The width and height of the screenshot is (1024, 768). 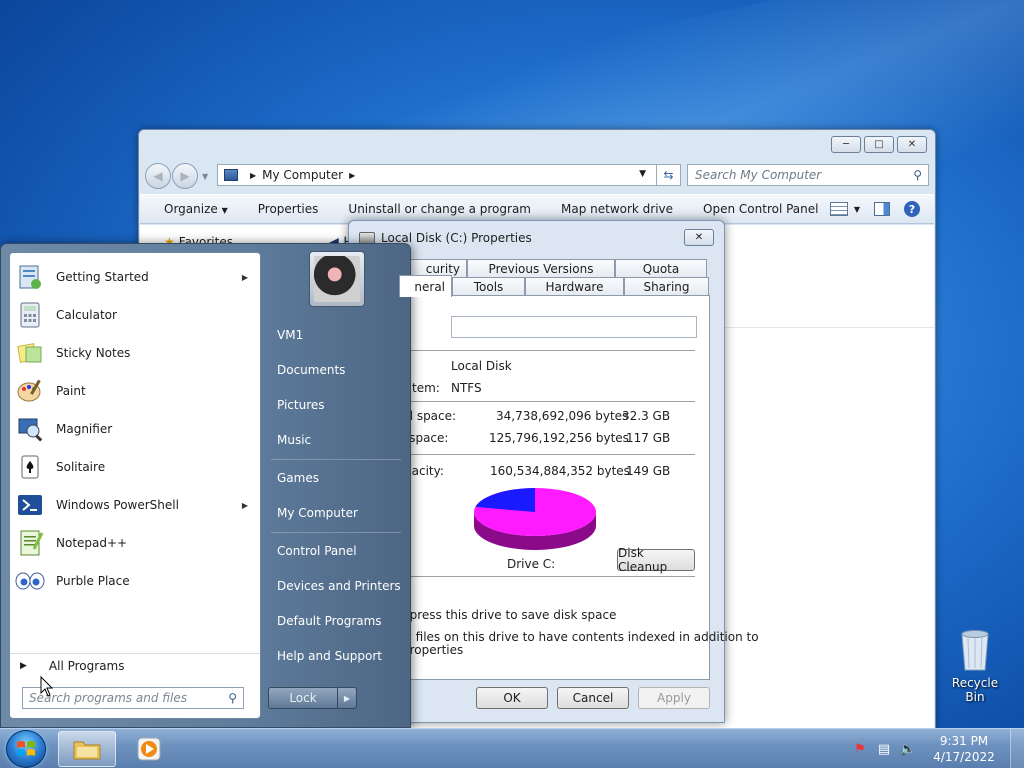 What do you see at coordinates (860, 749) in the screenshot?
I see `action-center-flag-icon: ⚑` at bounding box center [860, 749].